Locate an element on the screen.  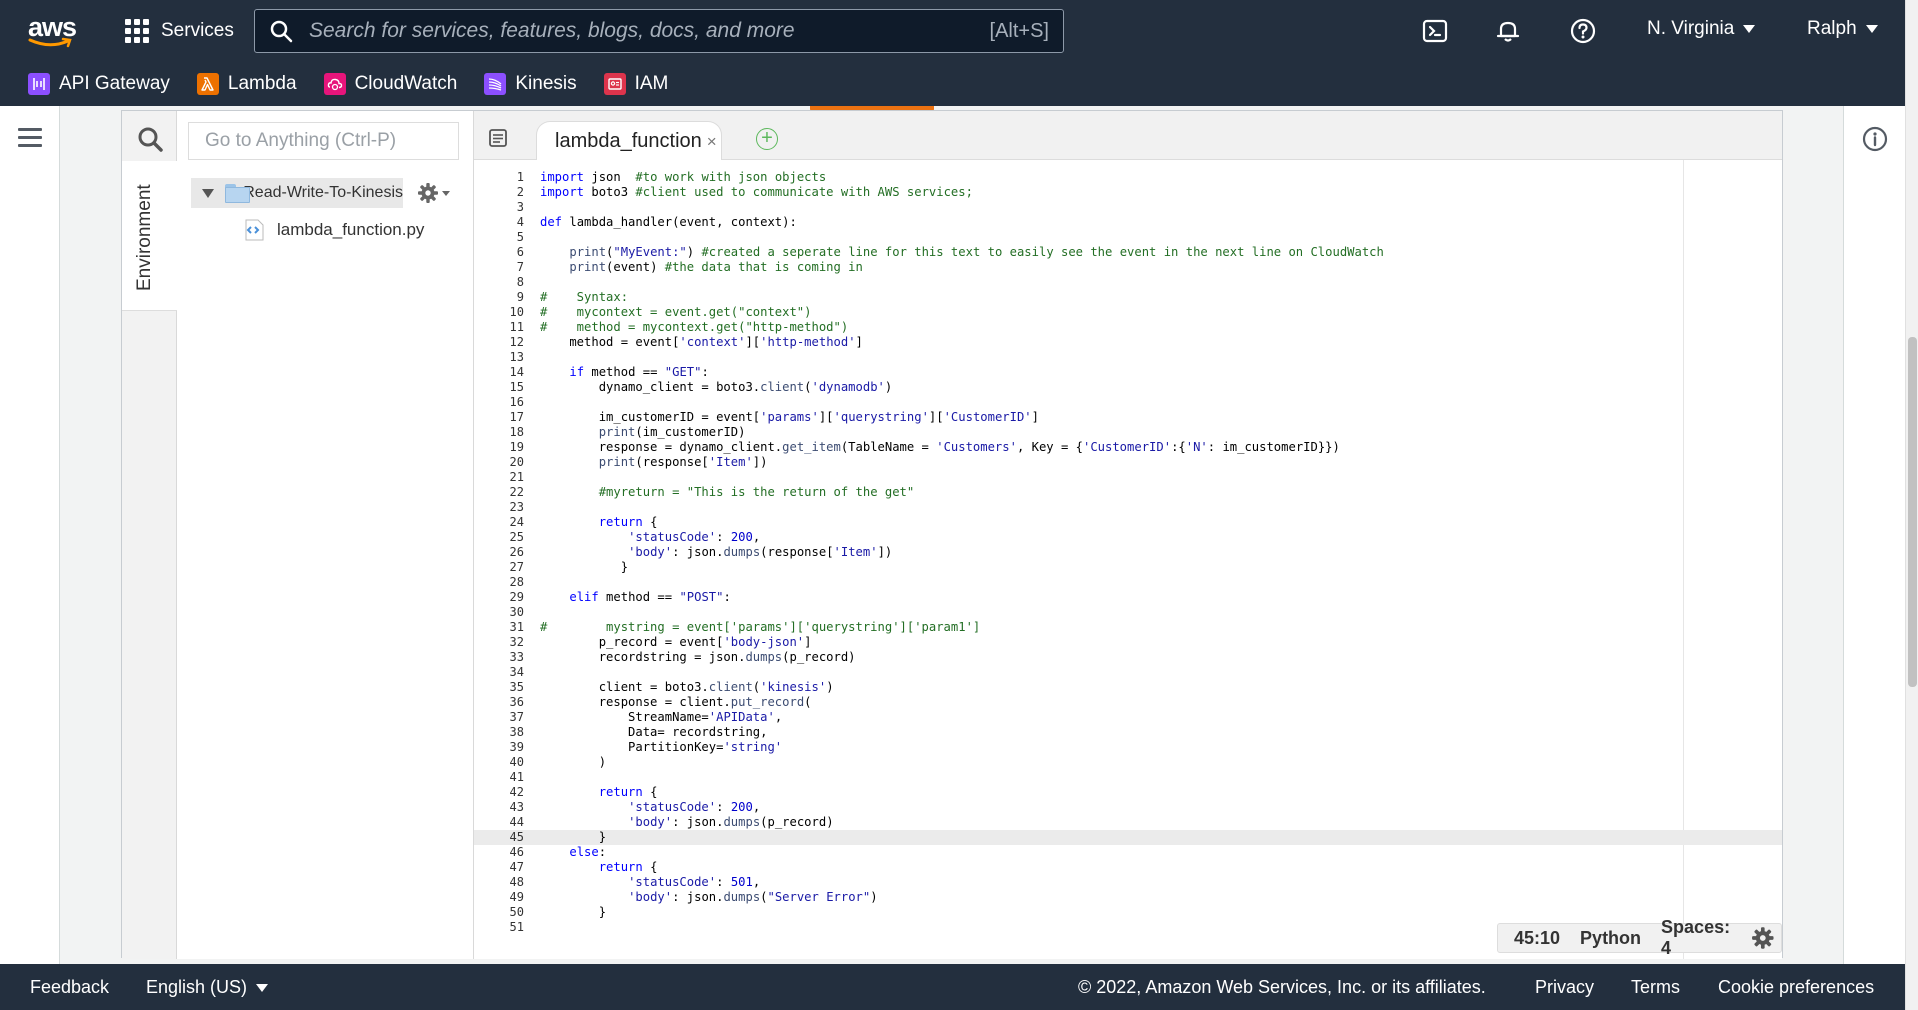
line-number: 12 is located at coordinates (516, 342).